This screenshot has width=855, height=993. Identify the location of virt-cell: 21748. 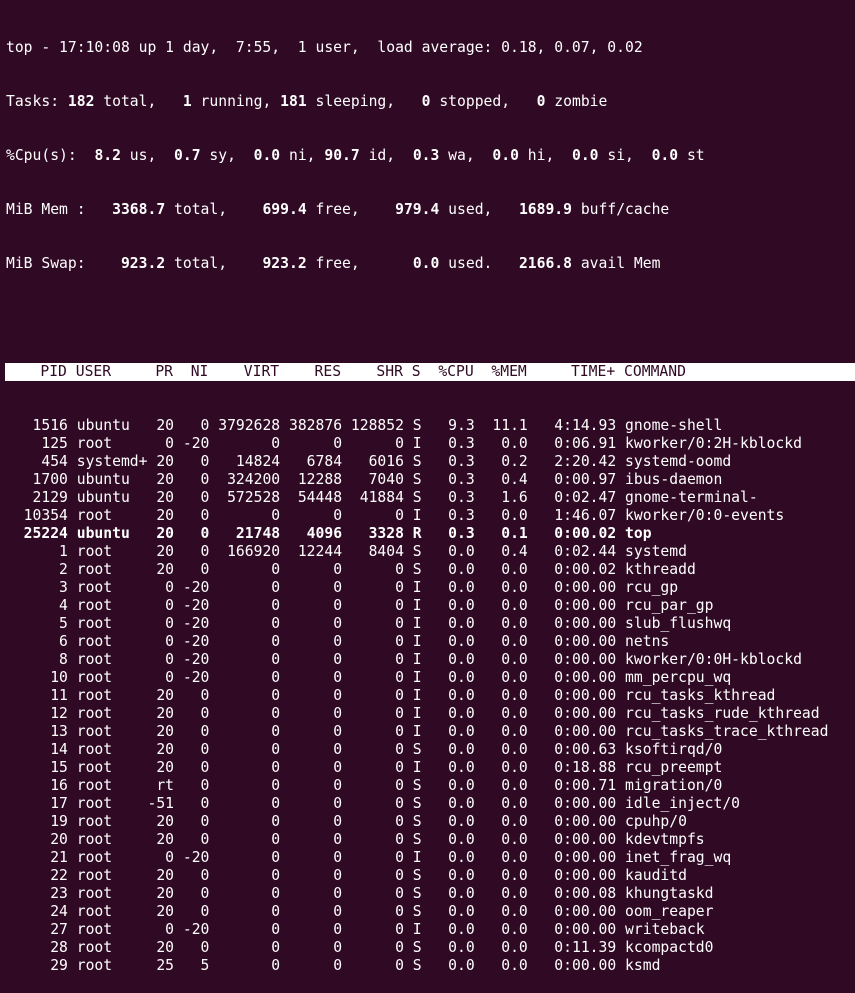
(245, 533).